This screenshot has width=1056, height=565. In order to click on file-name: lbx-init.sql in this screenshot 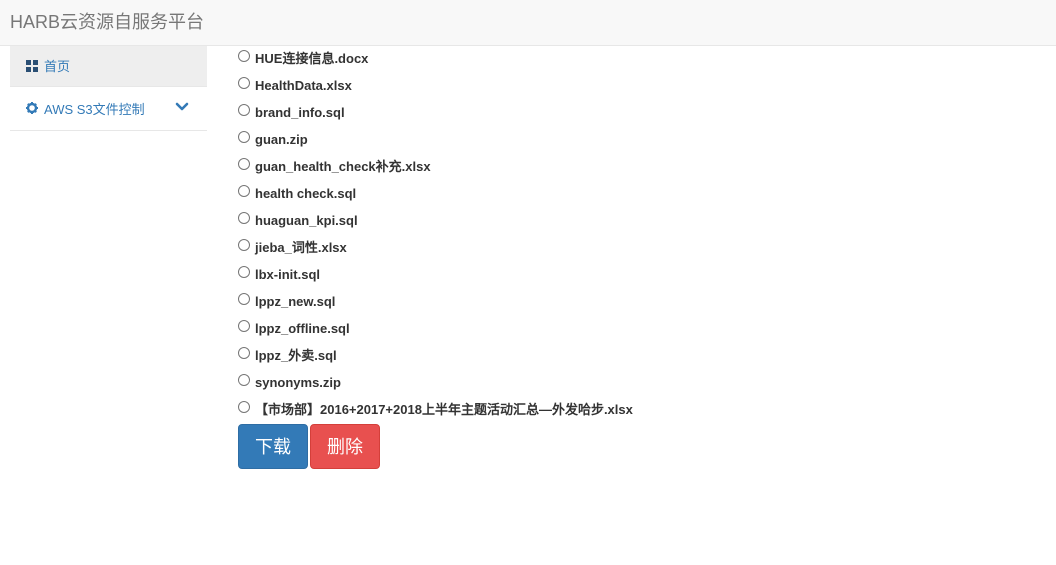, I will do `click(287, 274)`.